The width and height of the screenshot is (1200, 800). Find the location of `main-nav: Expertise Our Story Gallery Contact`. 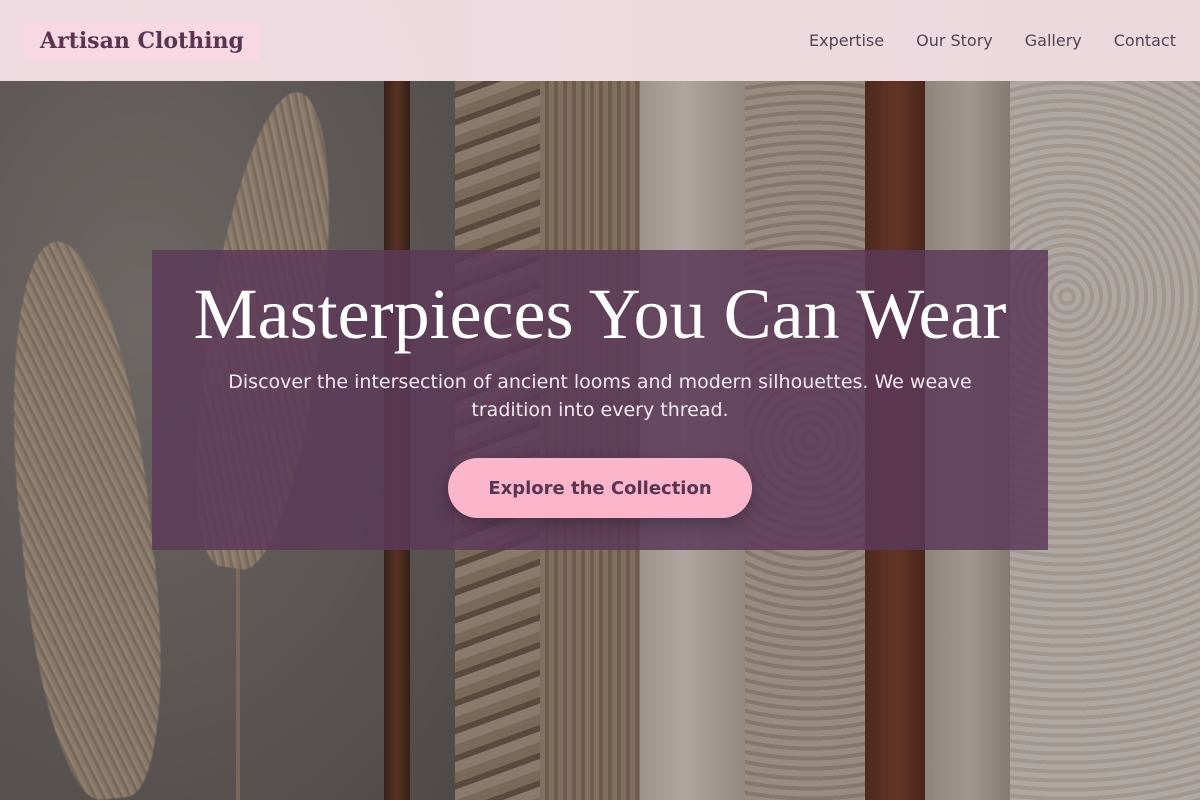

main-nav: Expertise Our Story Gallery Contact is located at coordinates (992, 40).